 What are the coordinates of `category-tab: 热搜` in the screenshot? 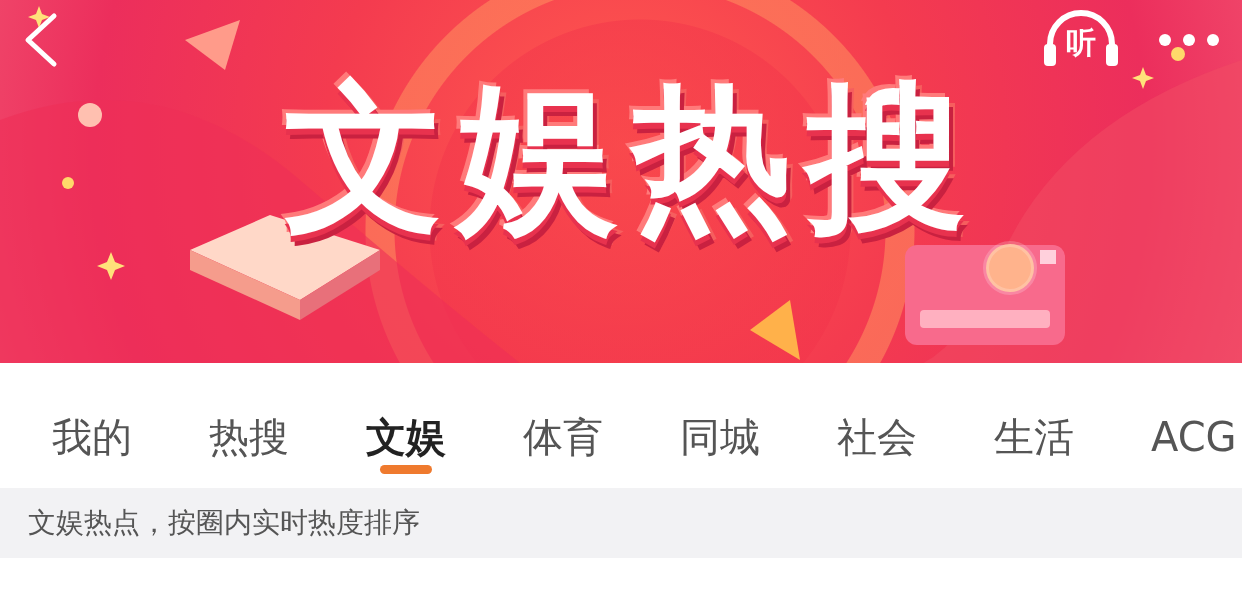 It's located at (287, 419).